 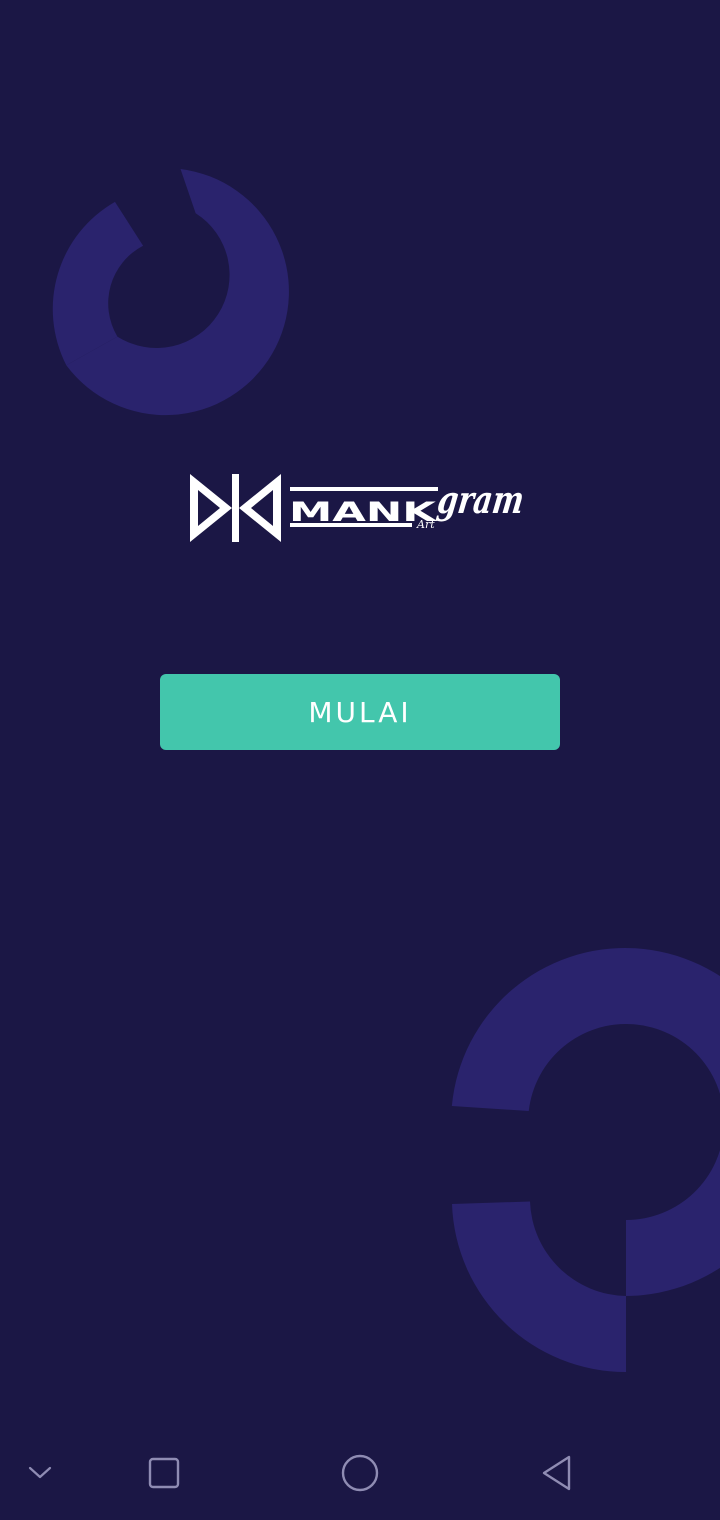 I want to click on square-recents-icon, so click(x=164, y=1473).